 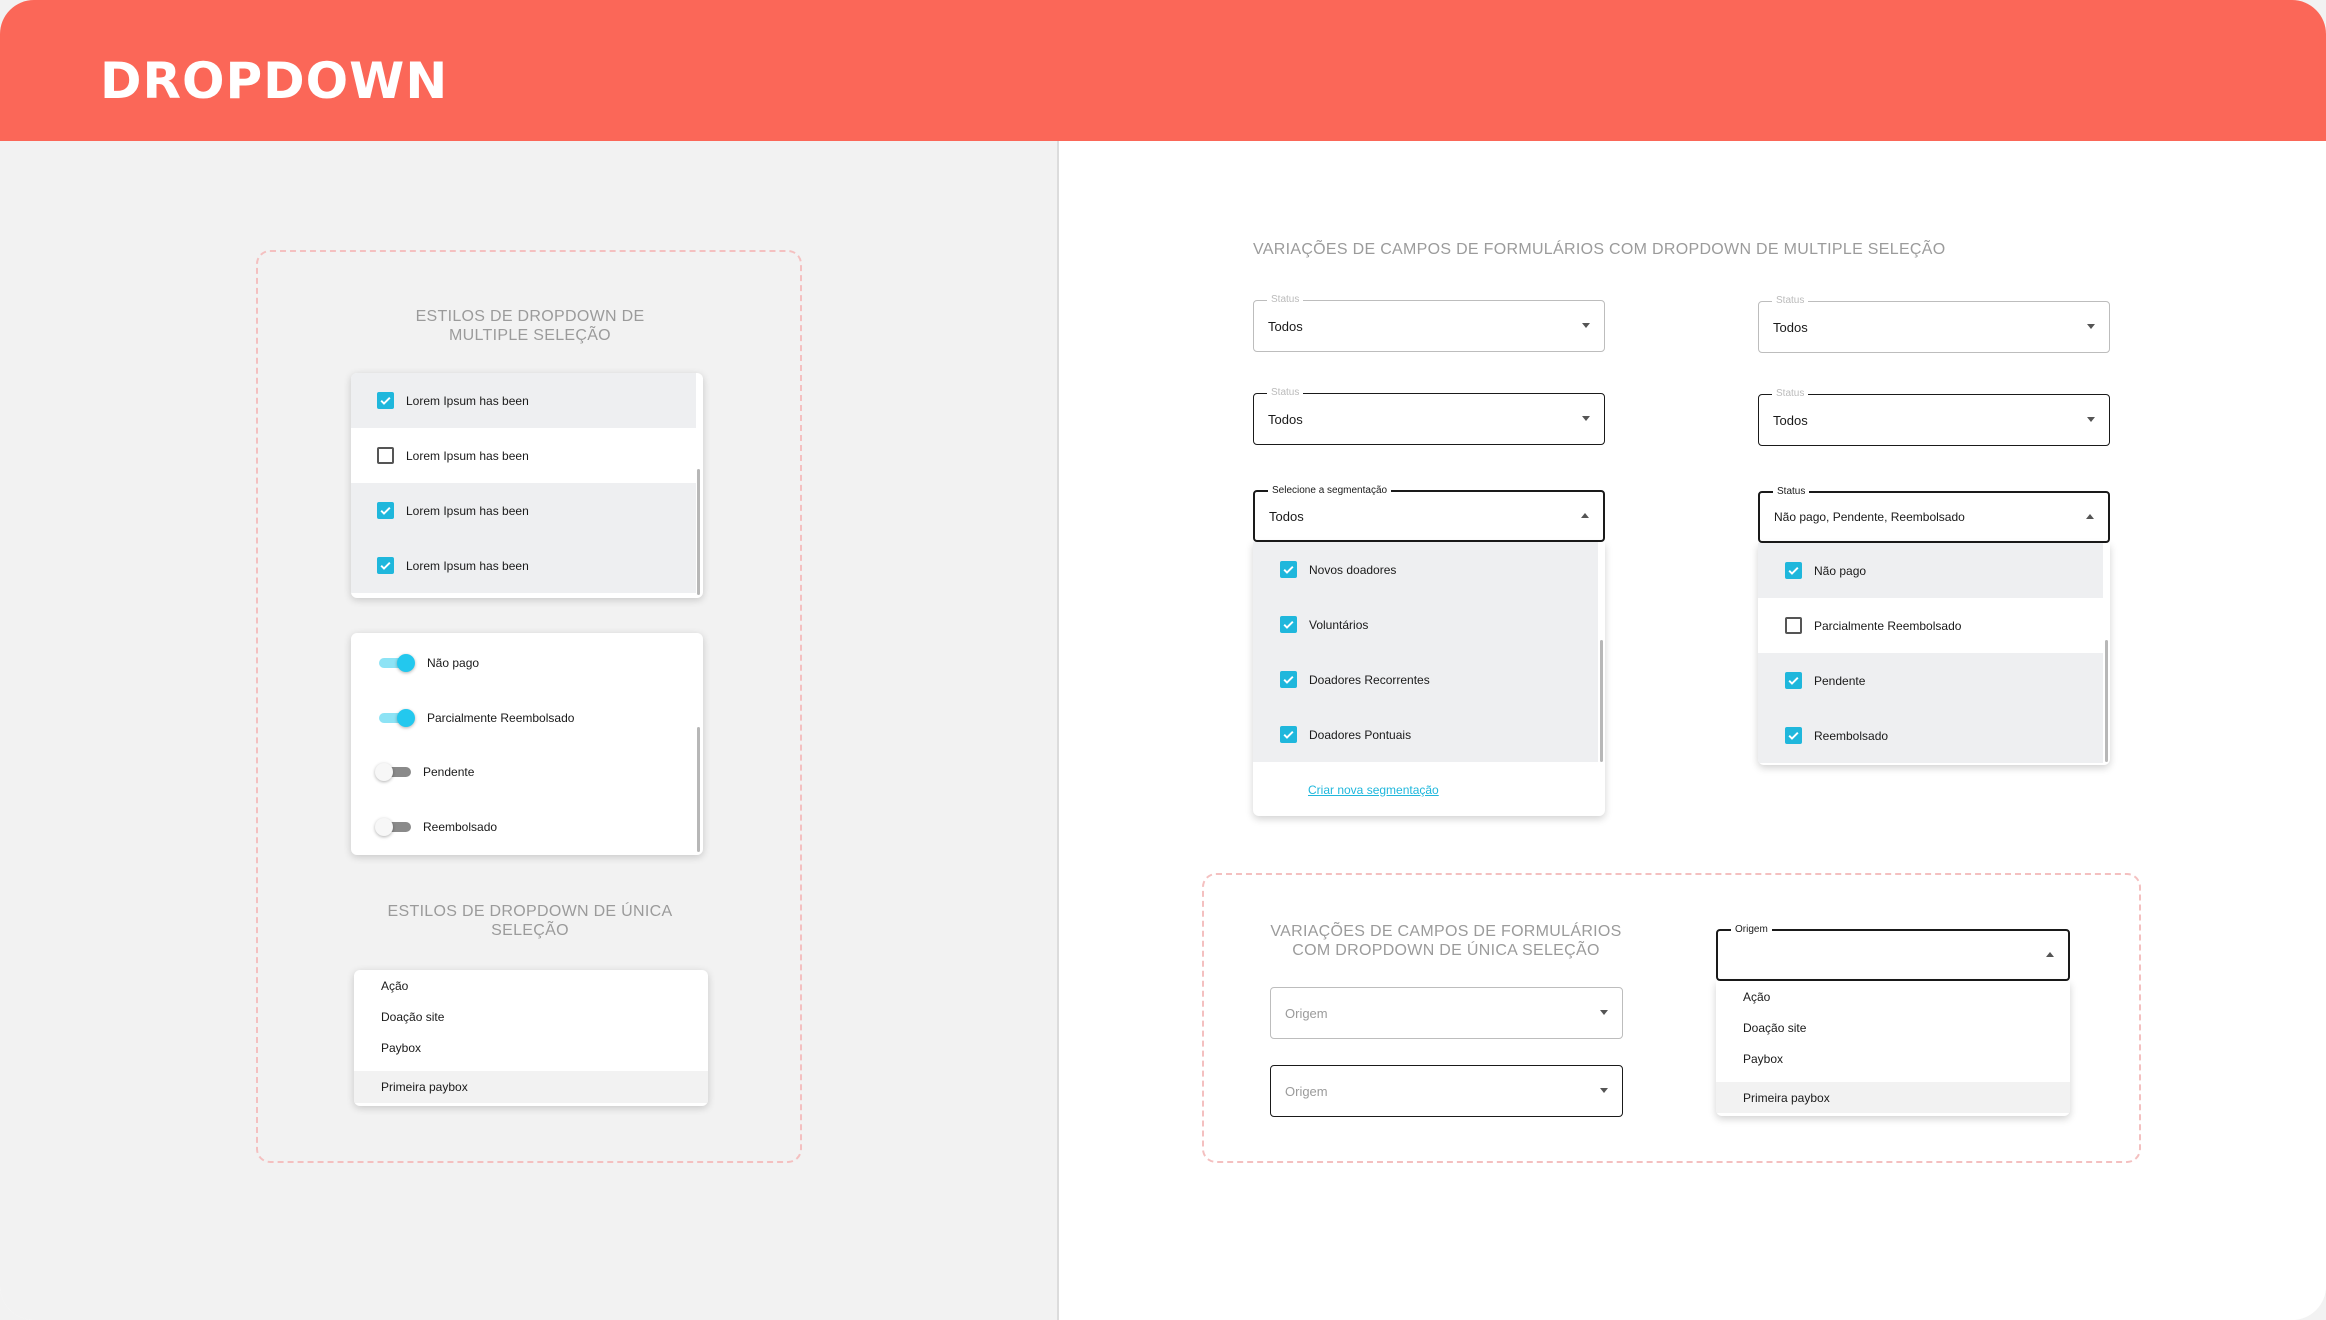 I want to click on status-multiselect-open: Status Não pago, Pendente, Reembolsado, so click(x=1934, y=514).